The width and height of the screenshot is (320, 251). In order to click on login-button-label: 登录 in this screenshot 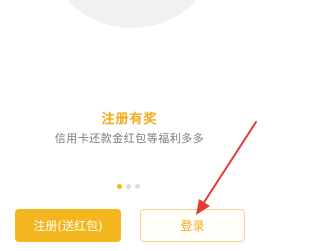, I will do `click(192, 226)`.